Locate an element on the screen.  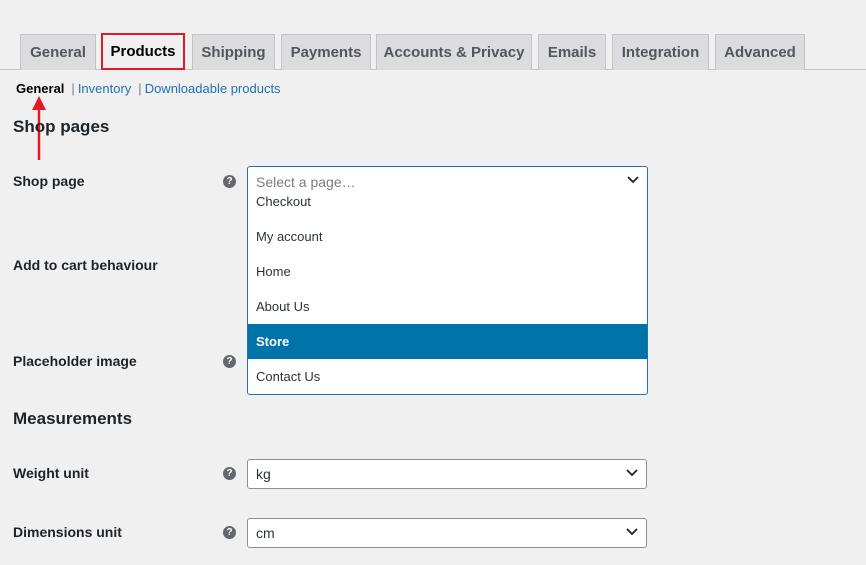
dropdown-option-my-account: My account is located at coordinates (447, 236).